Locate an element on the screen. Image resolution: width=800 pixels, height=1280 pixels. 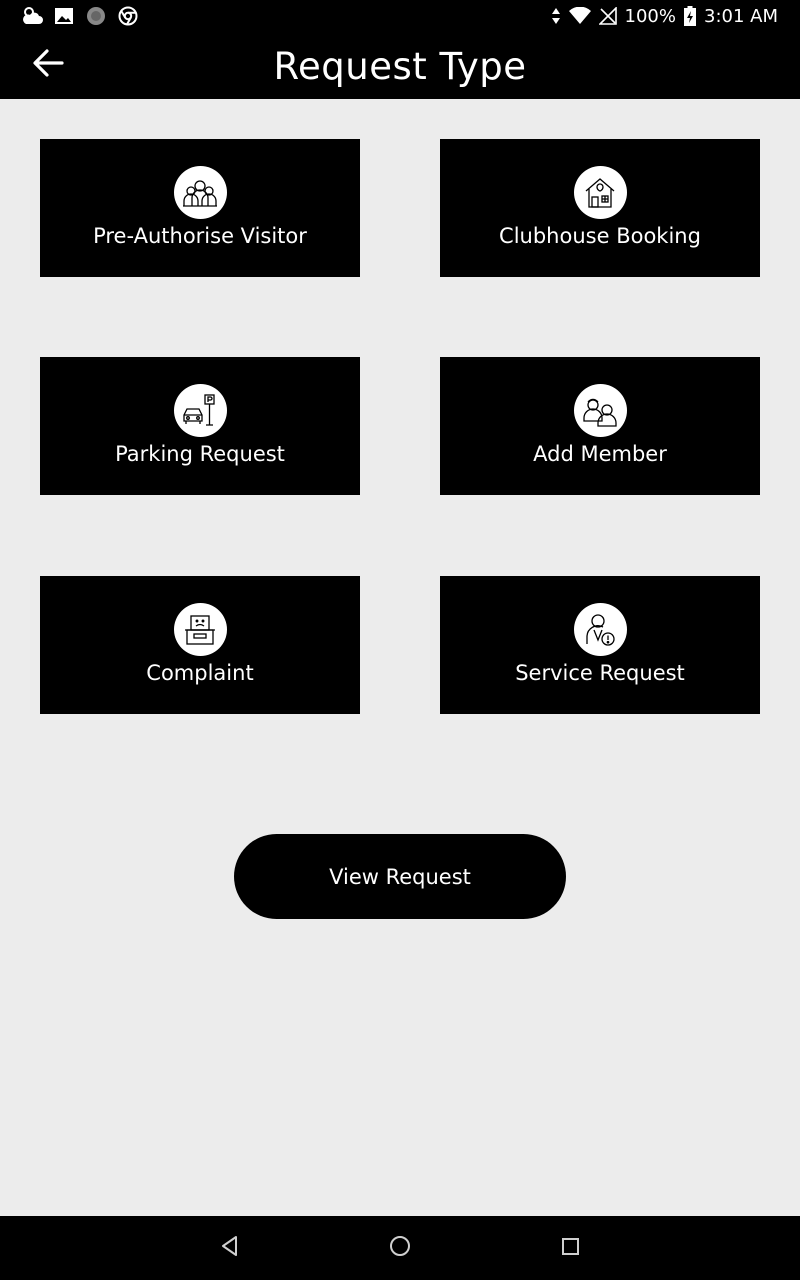
members-icon is located at coordinates (600, 410).